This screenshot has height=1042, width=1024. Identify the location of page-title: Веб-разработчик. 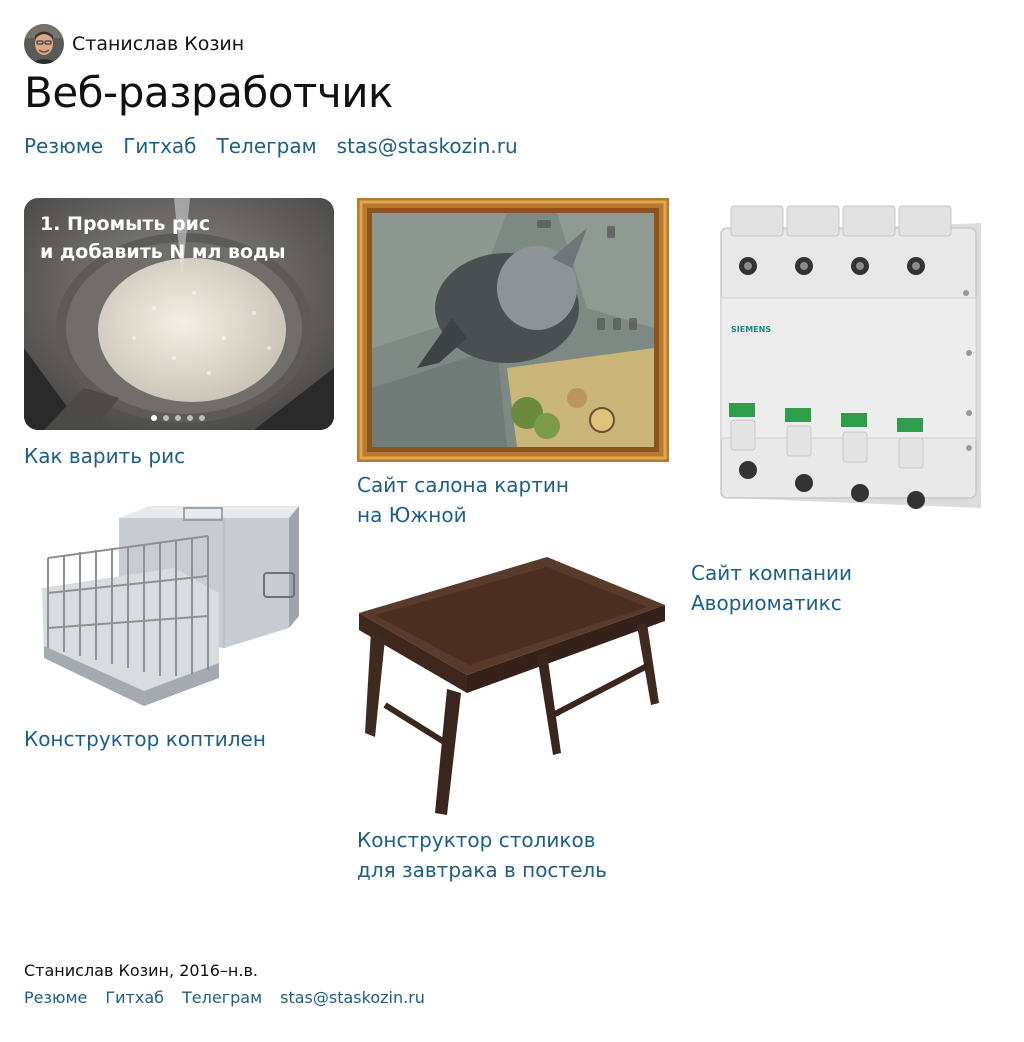
(208, 92).